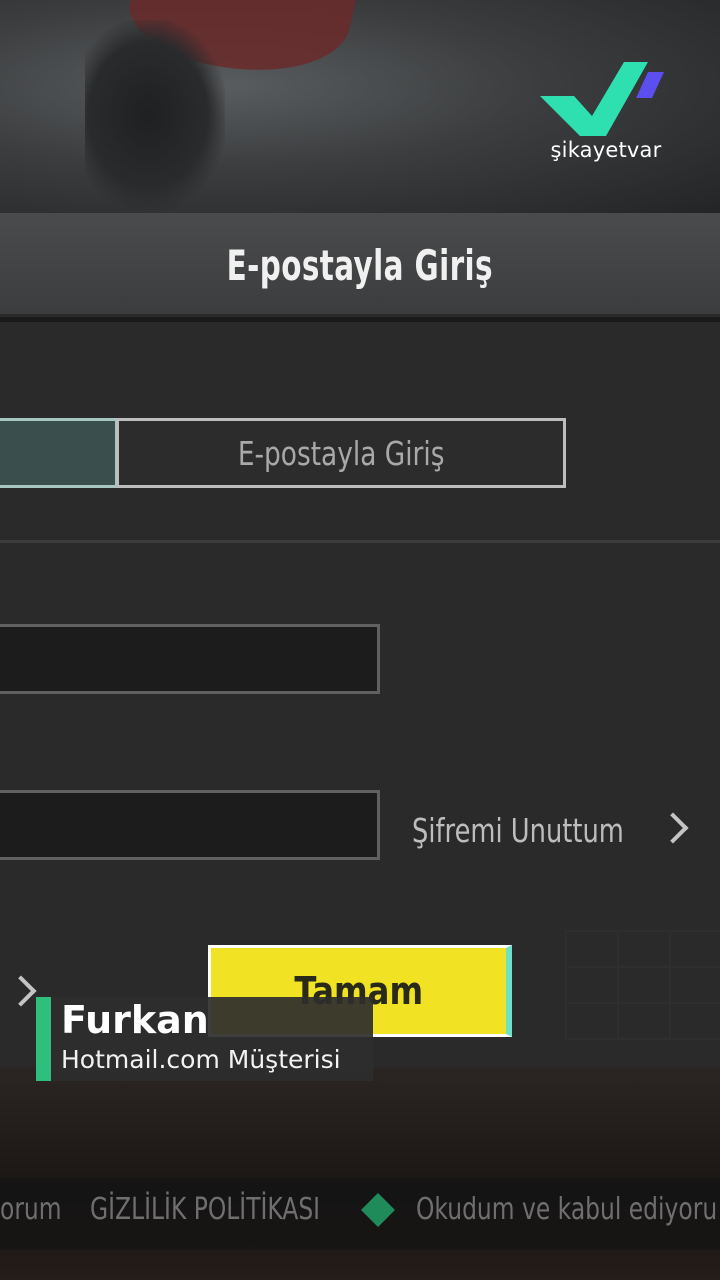 The height and width of the screenshot is (1280, 720). I want to click on character-silhouette, so click(155, 115).